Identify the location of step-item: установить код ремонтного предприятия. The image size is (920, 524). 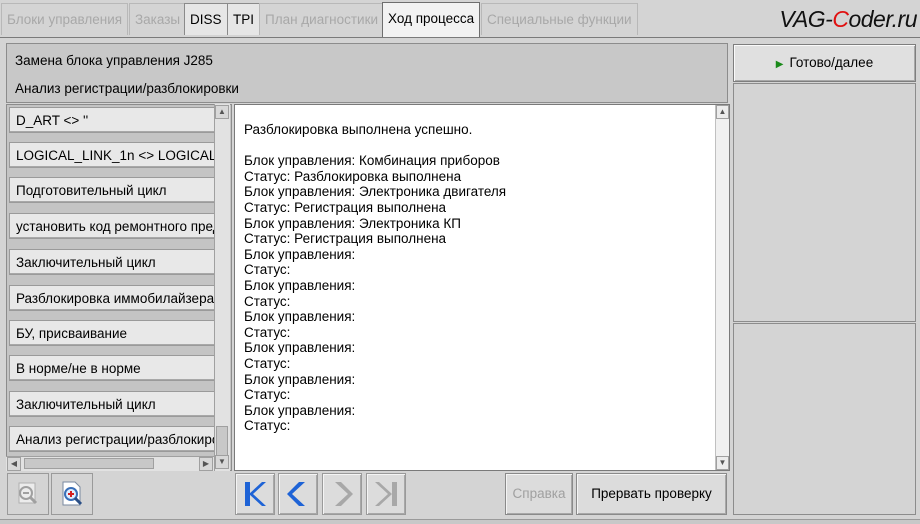
(114, 226).